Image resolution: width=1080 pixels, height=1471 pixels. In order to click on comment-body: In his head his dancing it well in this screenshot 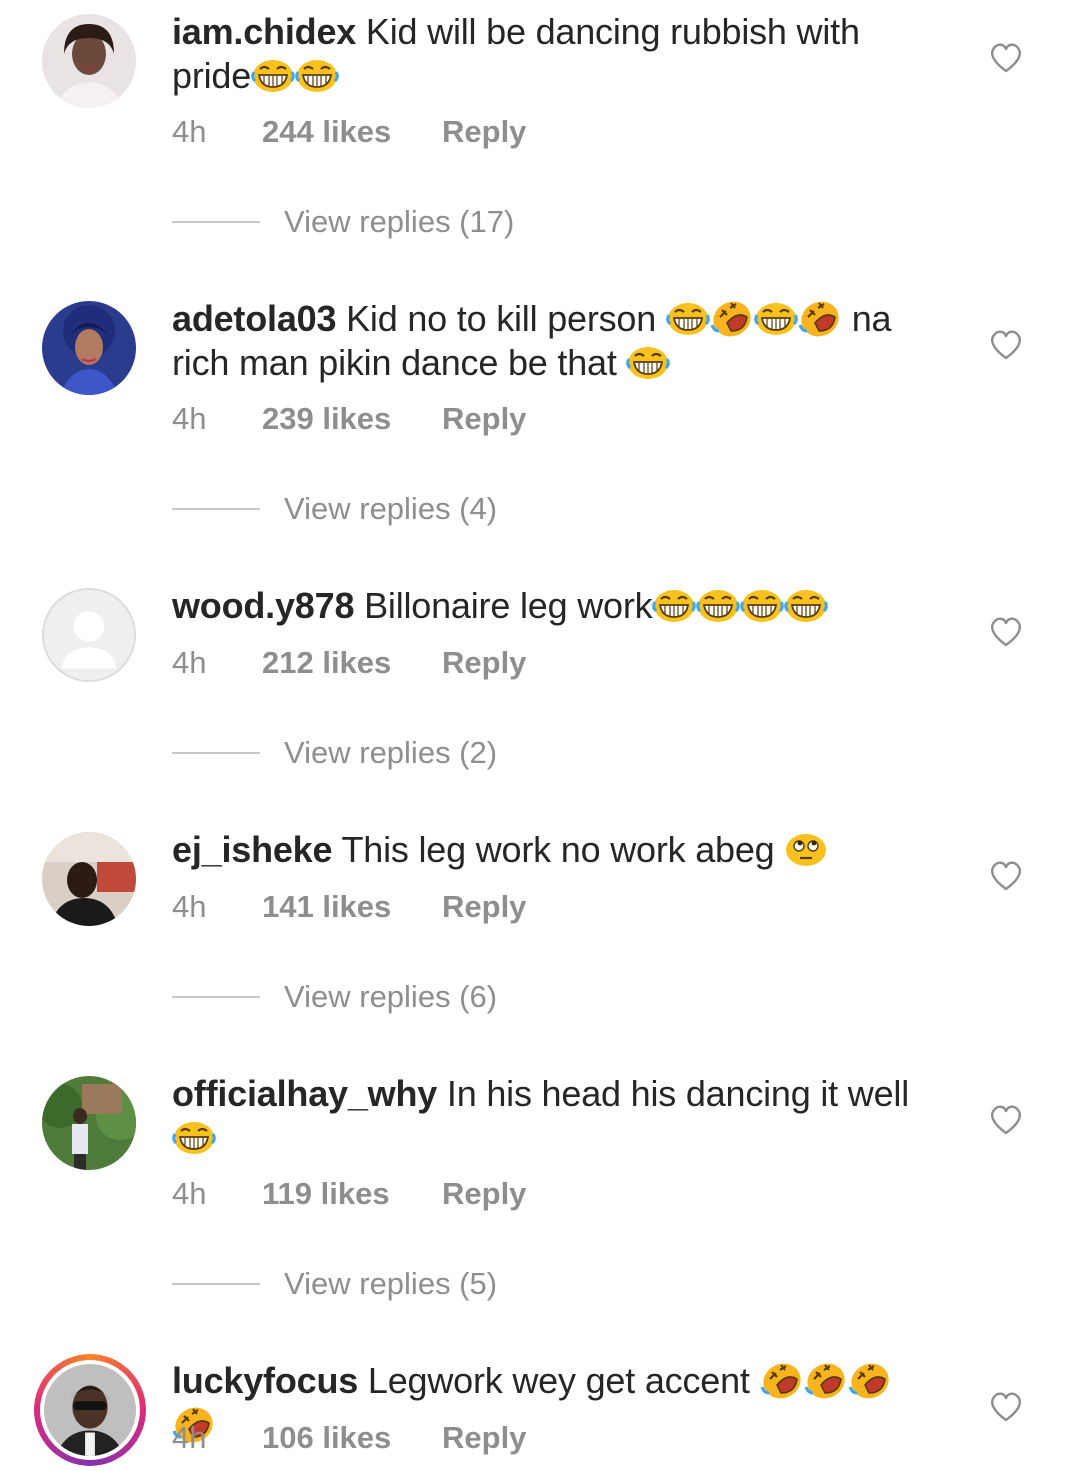, I will do `click(677, 1093)`.